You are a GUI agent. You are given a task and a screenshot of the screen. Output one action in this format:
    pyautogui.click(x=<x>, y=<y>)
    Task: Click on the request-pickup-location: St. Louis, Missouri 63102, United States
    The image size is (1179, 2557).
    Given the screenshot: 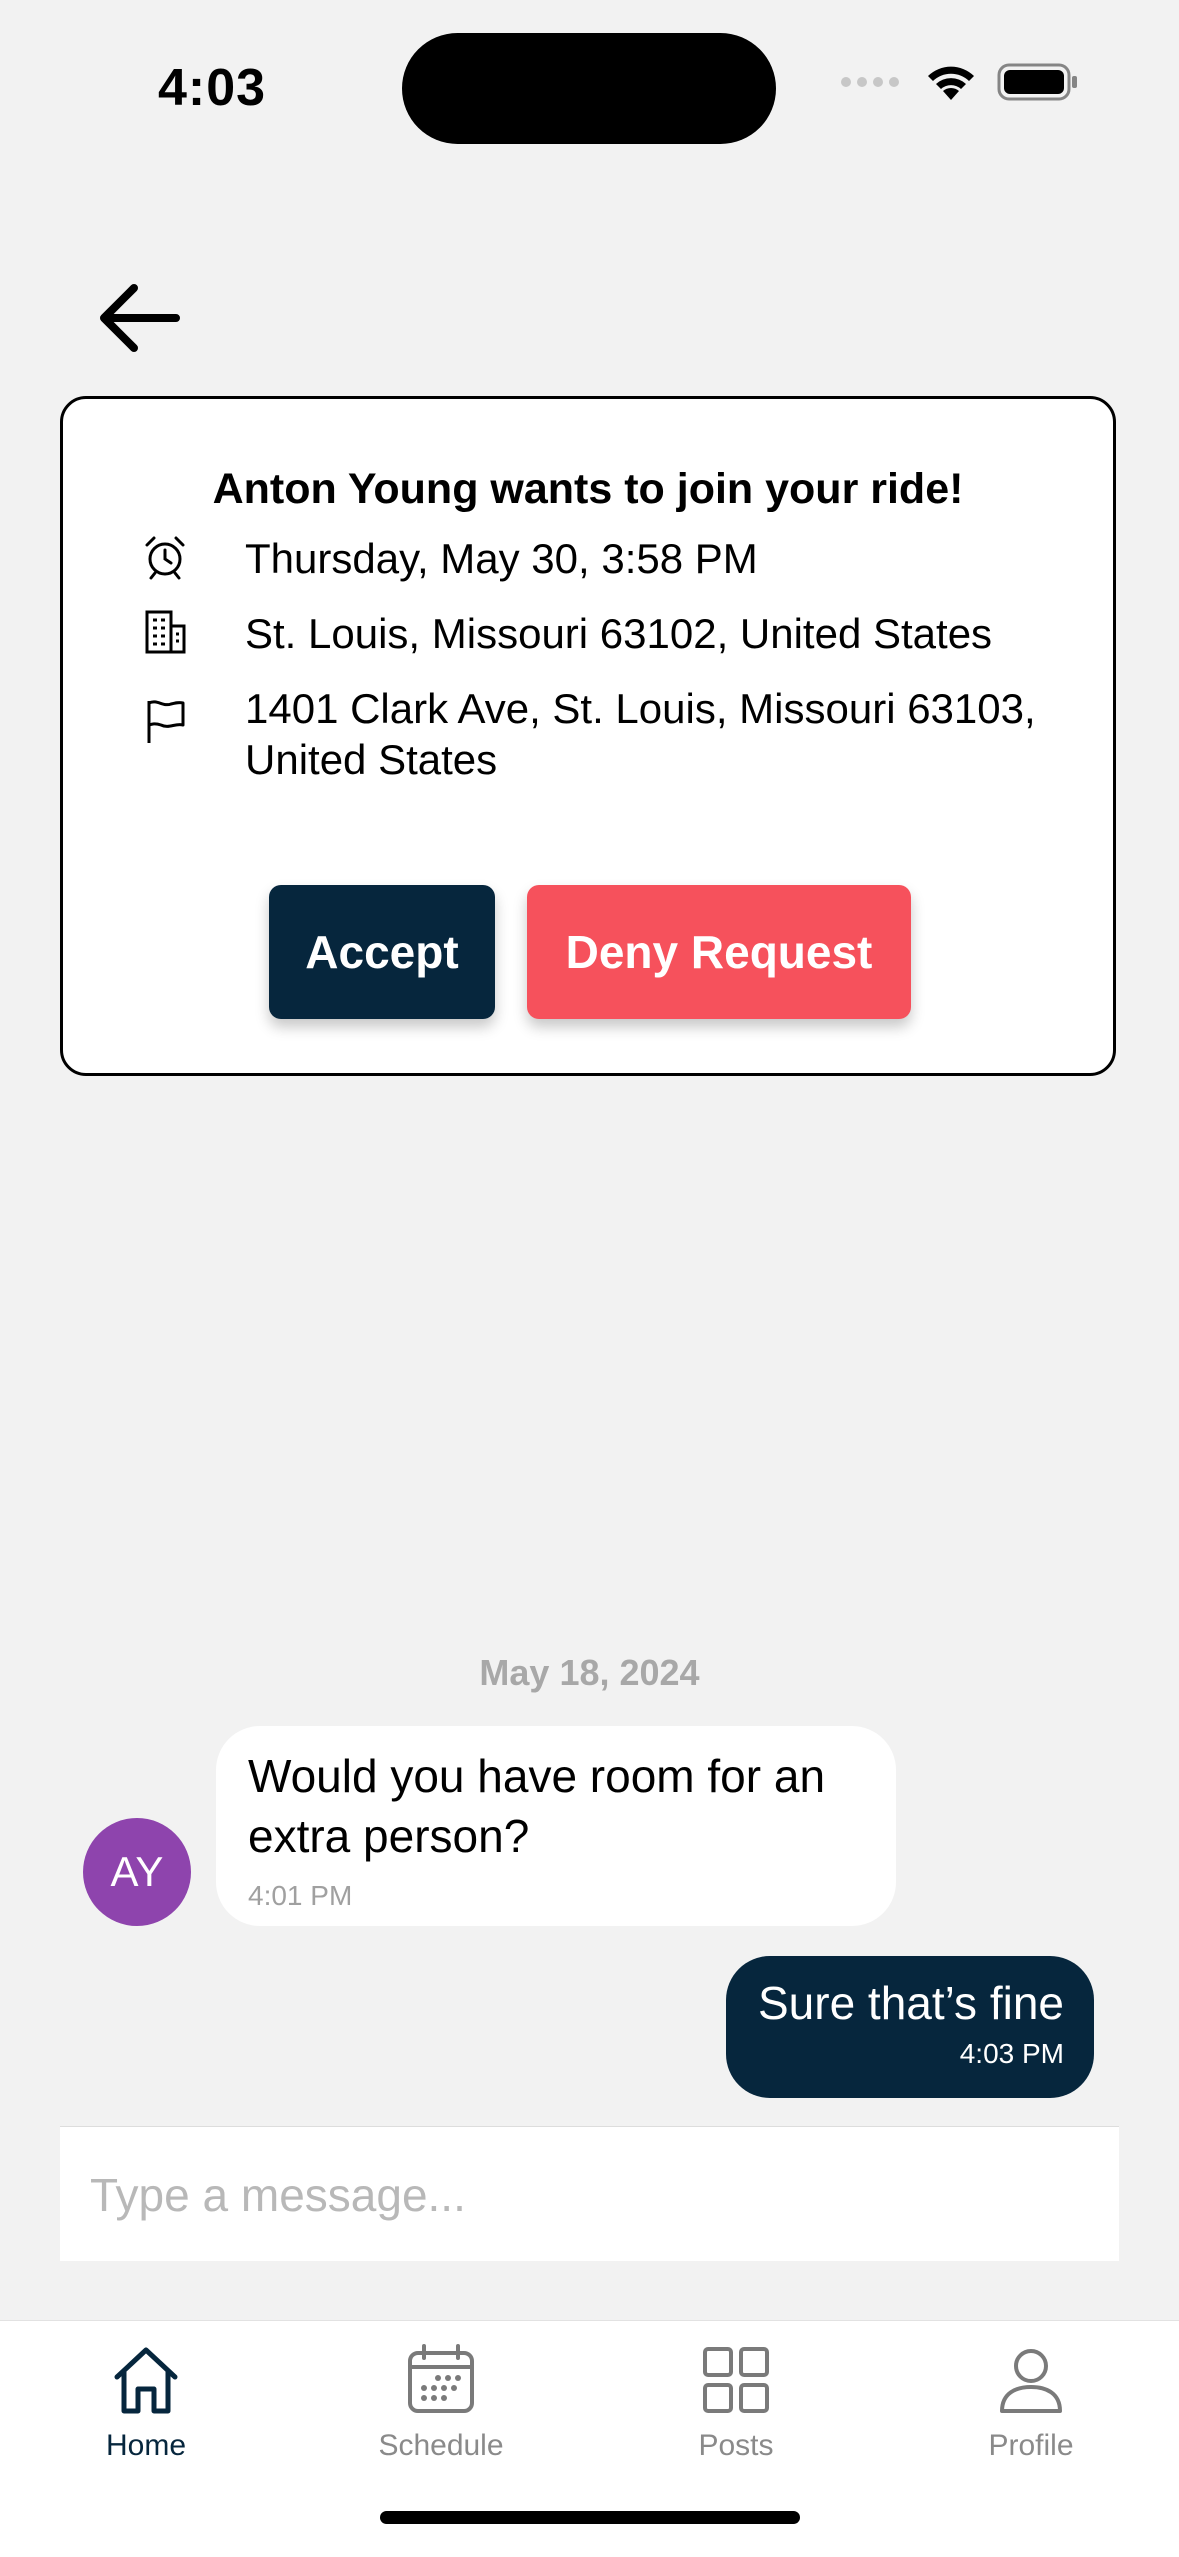 What is the action you would take?
    pyautogui.click(x=619, y=633)
    